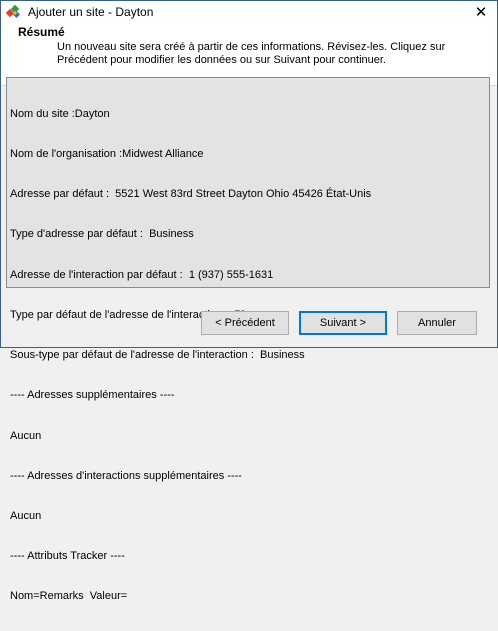  What do you see at coordinates (13, 12) in the screenshot?
I see `app-icon` at bounding box center [13, 12].